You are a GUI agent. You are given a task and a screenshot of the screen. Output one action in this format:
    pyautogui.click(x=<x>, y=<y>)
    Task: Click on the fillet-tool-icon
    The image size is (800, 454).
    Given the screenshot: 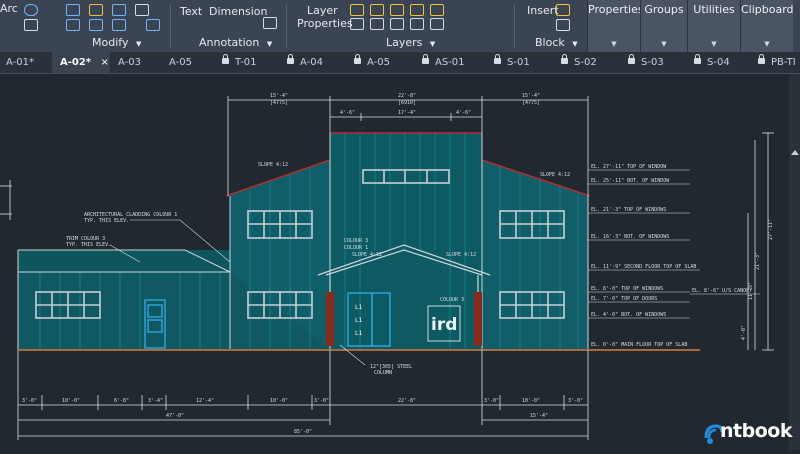 What is the action you would take?
    pyautogui.click(x=96, y=10)
    